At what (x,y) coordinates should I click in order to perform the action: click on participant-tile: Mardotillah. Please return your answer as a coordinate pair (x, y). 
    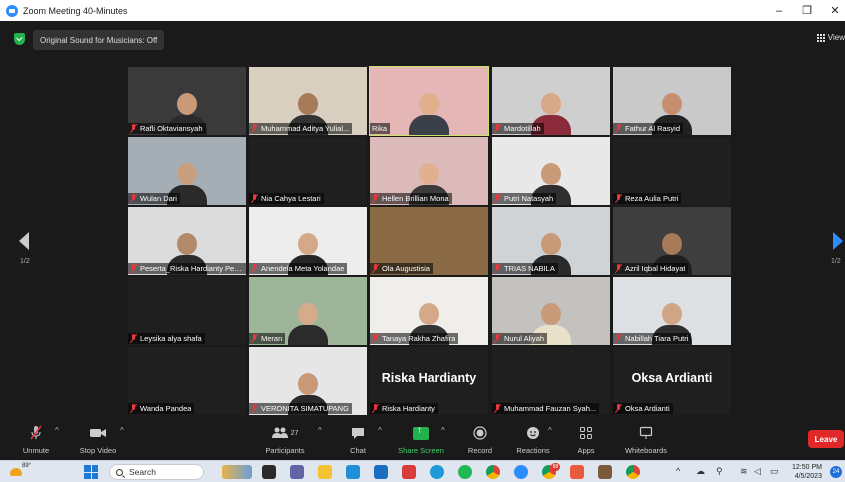
    Looking at the image, I should click on (551, 101).